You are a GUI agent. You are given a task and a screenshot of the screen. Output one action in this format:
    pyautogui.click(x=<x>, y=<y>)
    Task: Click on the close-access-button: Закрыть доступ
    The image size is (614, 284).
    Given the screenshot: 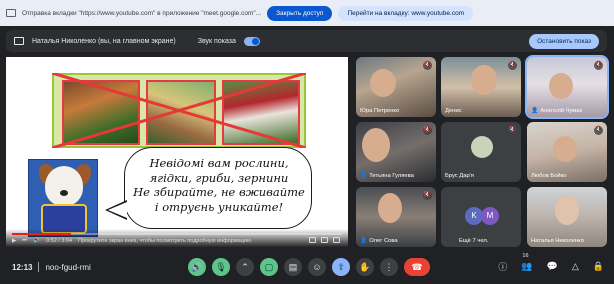 What is the action you would take?
    pyautogui.click(x=300, y=13)
    